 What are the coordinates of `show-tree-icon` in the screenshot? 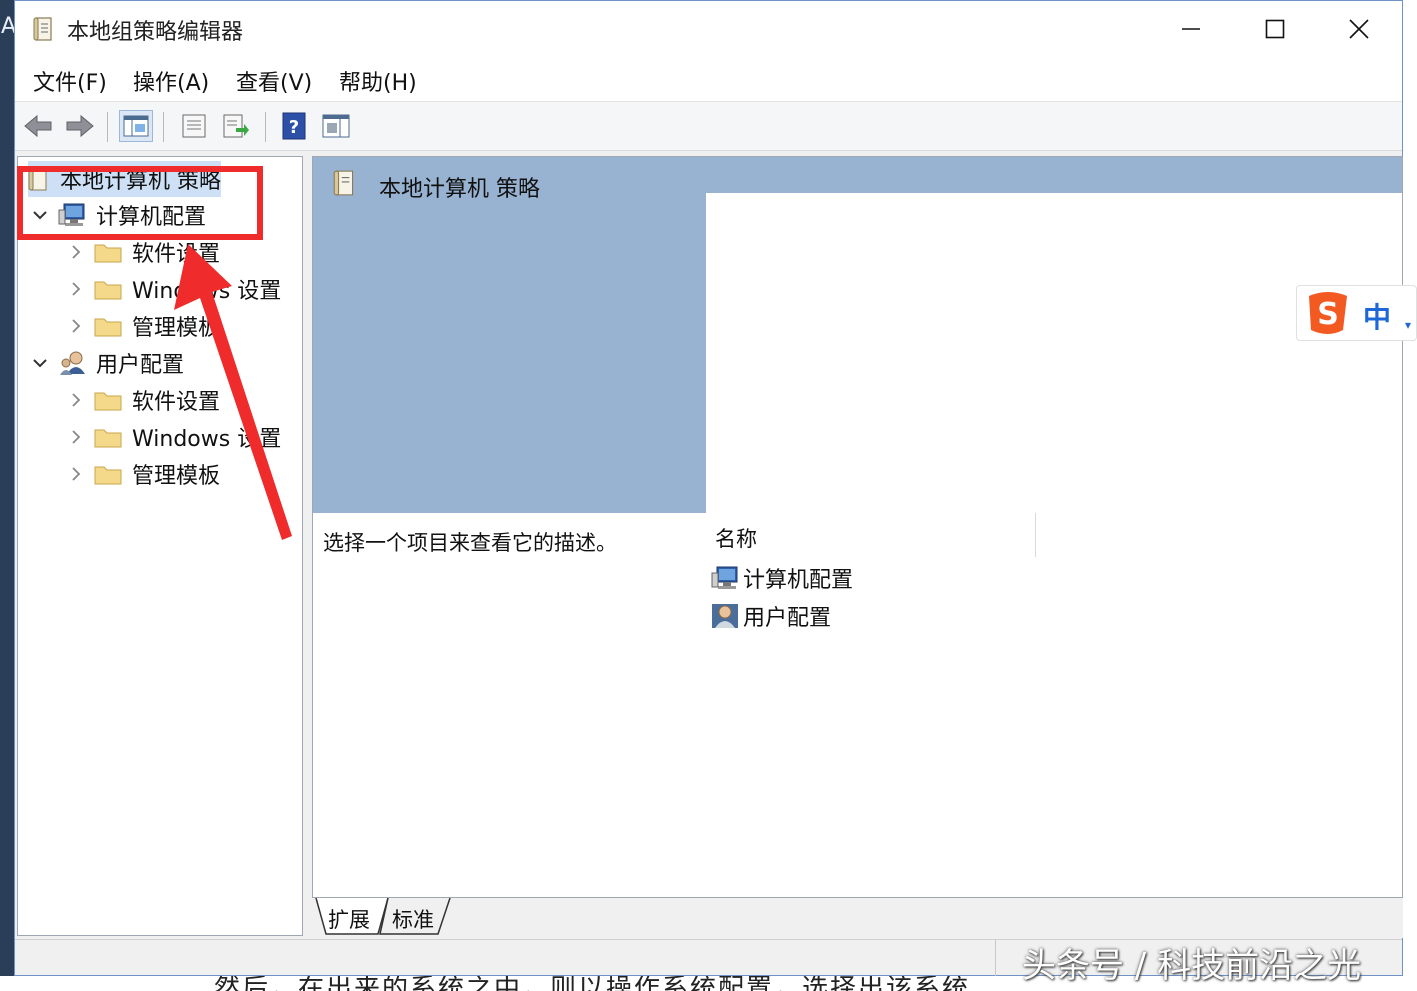 It's located at (136, 126).